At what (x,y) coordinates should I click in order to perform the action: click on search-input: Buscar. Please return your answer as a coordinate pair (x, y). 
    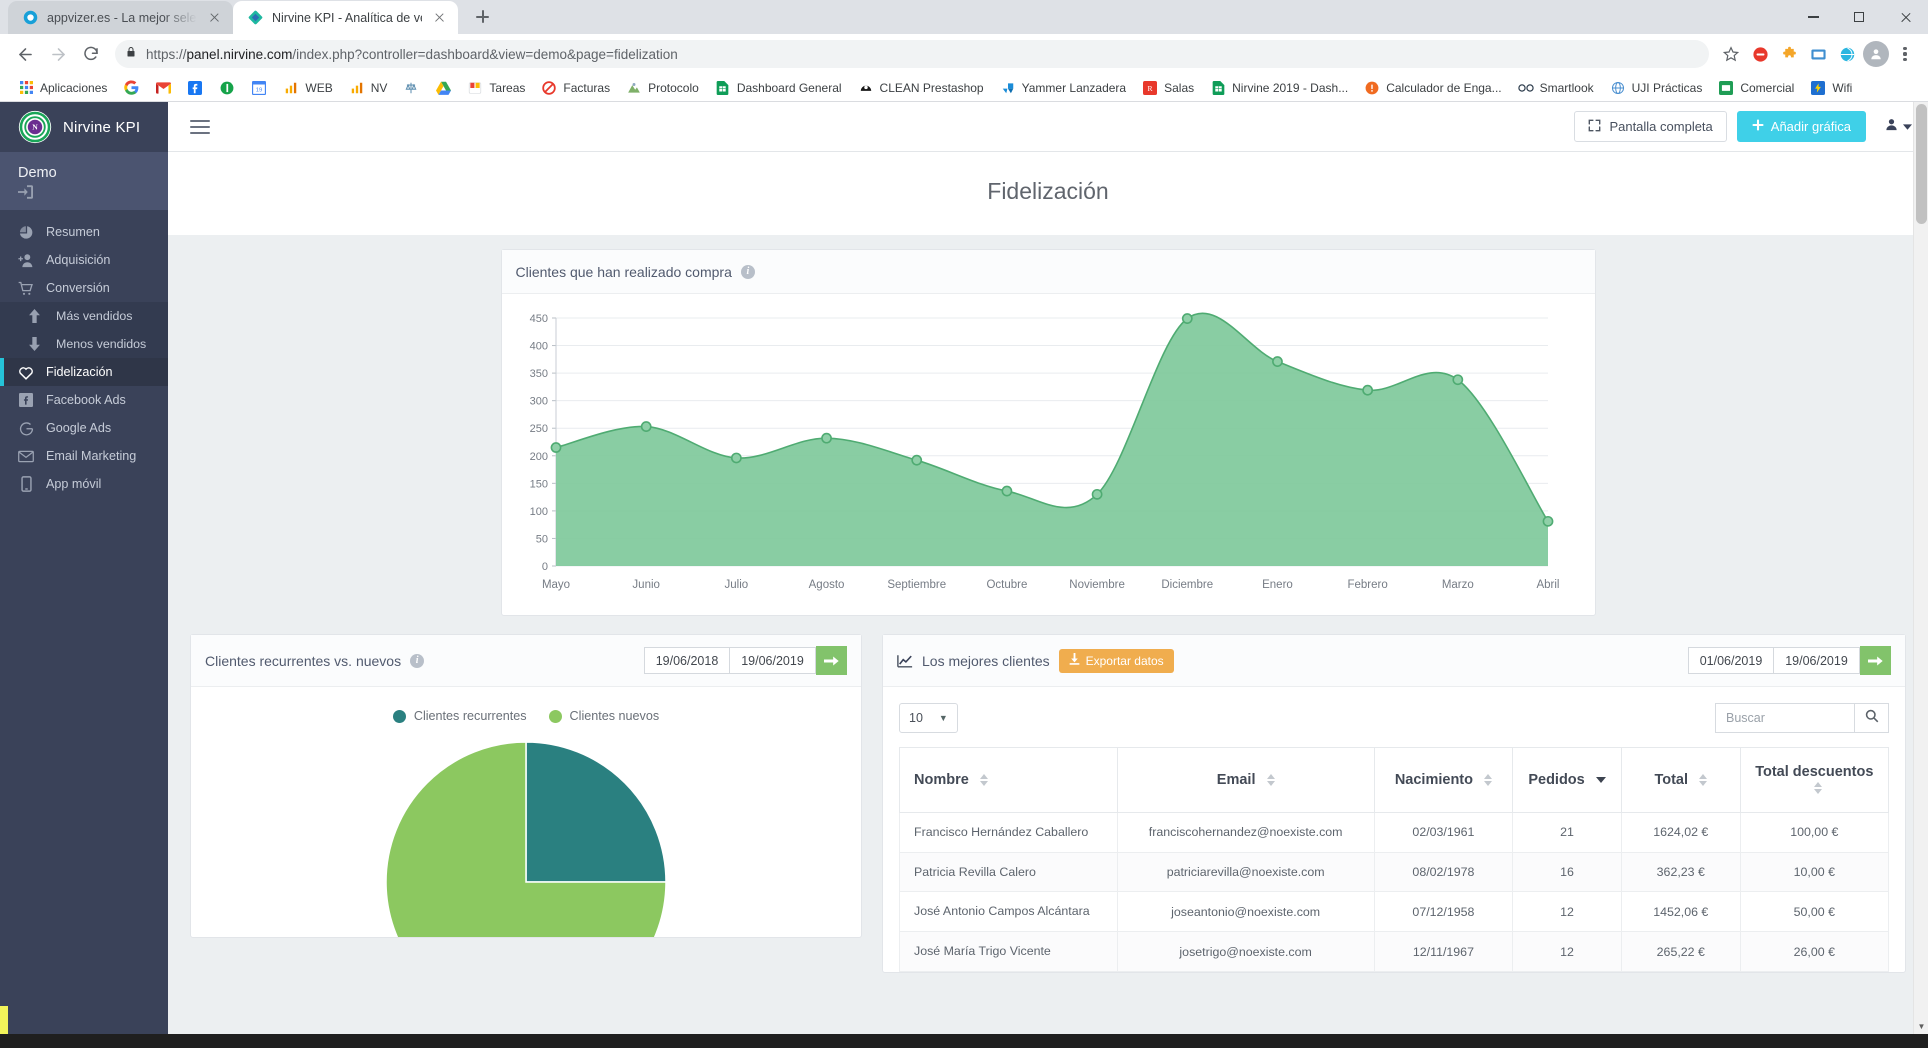
    Looking at the image, I should click on (1785, 718).